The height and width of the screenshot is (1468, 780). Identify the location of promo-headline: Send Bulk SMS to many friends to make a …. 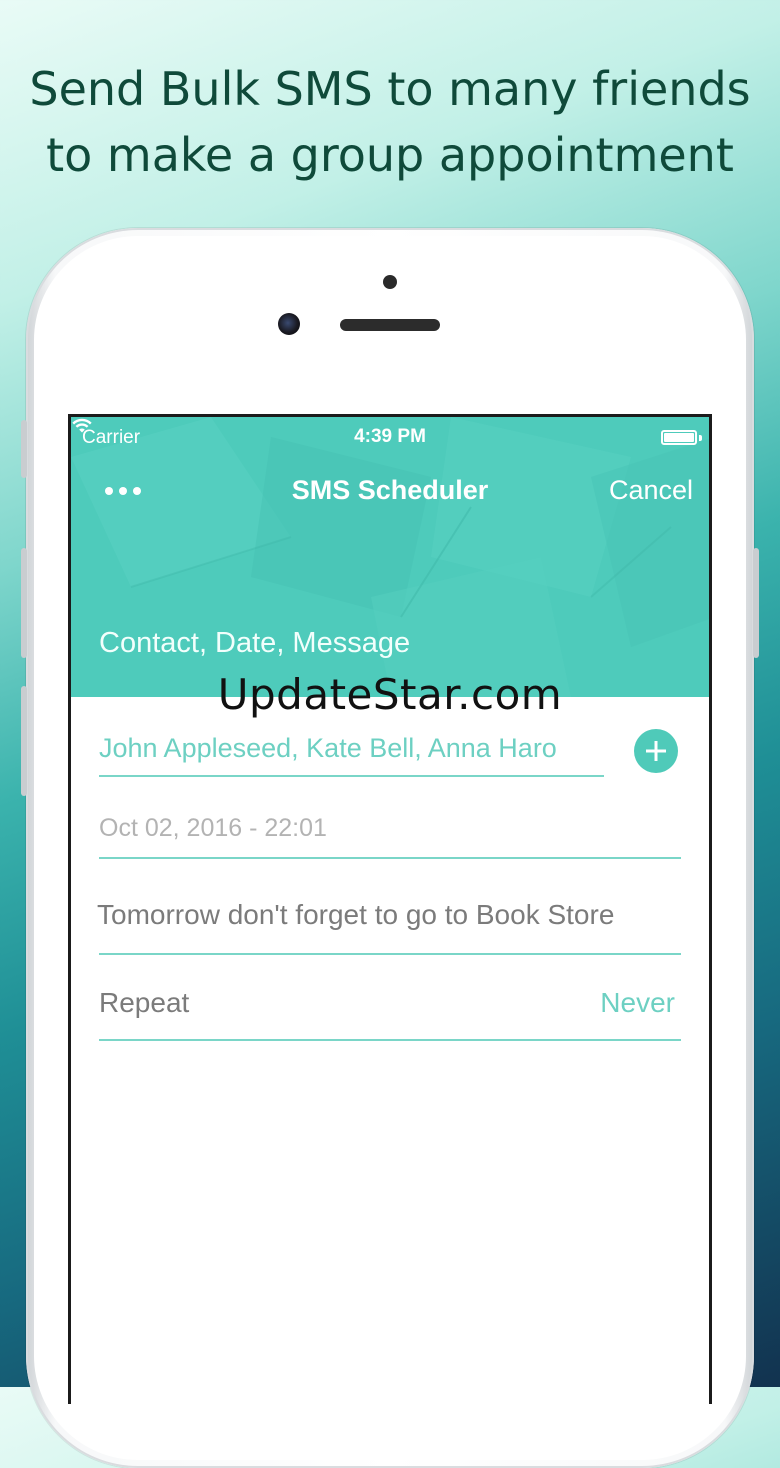
(390, 122).